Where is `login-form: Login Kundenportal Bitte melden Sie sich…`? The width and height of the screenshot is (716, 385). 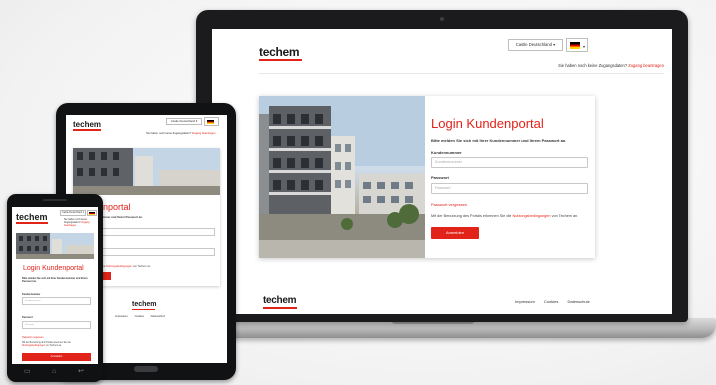 login-form: Login Kundenportal Bitte melden Sie sich… is located at coordinates (510, 177).